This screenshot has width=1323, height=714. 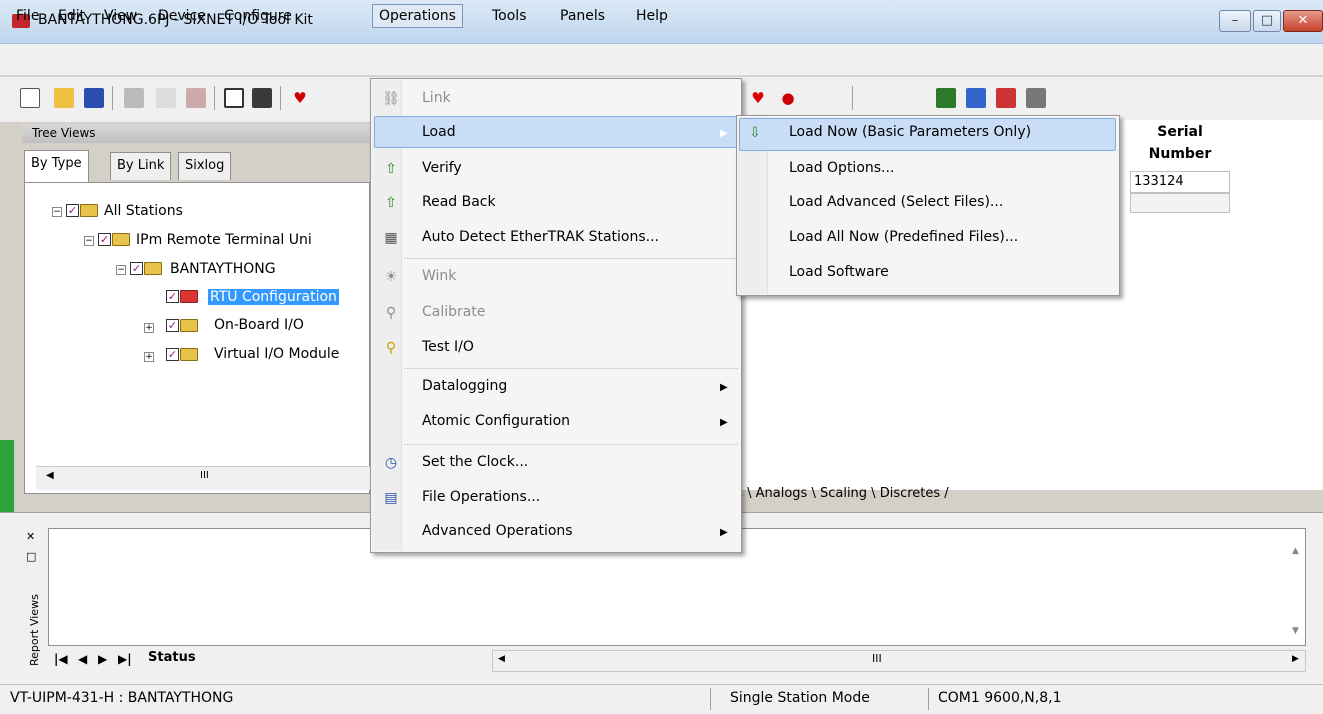 I want to click on new-file-icon, so click(x=30, y=98).